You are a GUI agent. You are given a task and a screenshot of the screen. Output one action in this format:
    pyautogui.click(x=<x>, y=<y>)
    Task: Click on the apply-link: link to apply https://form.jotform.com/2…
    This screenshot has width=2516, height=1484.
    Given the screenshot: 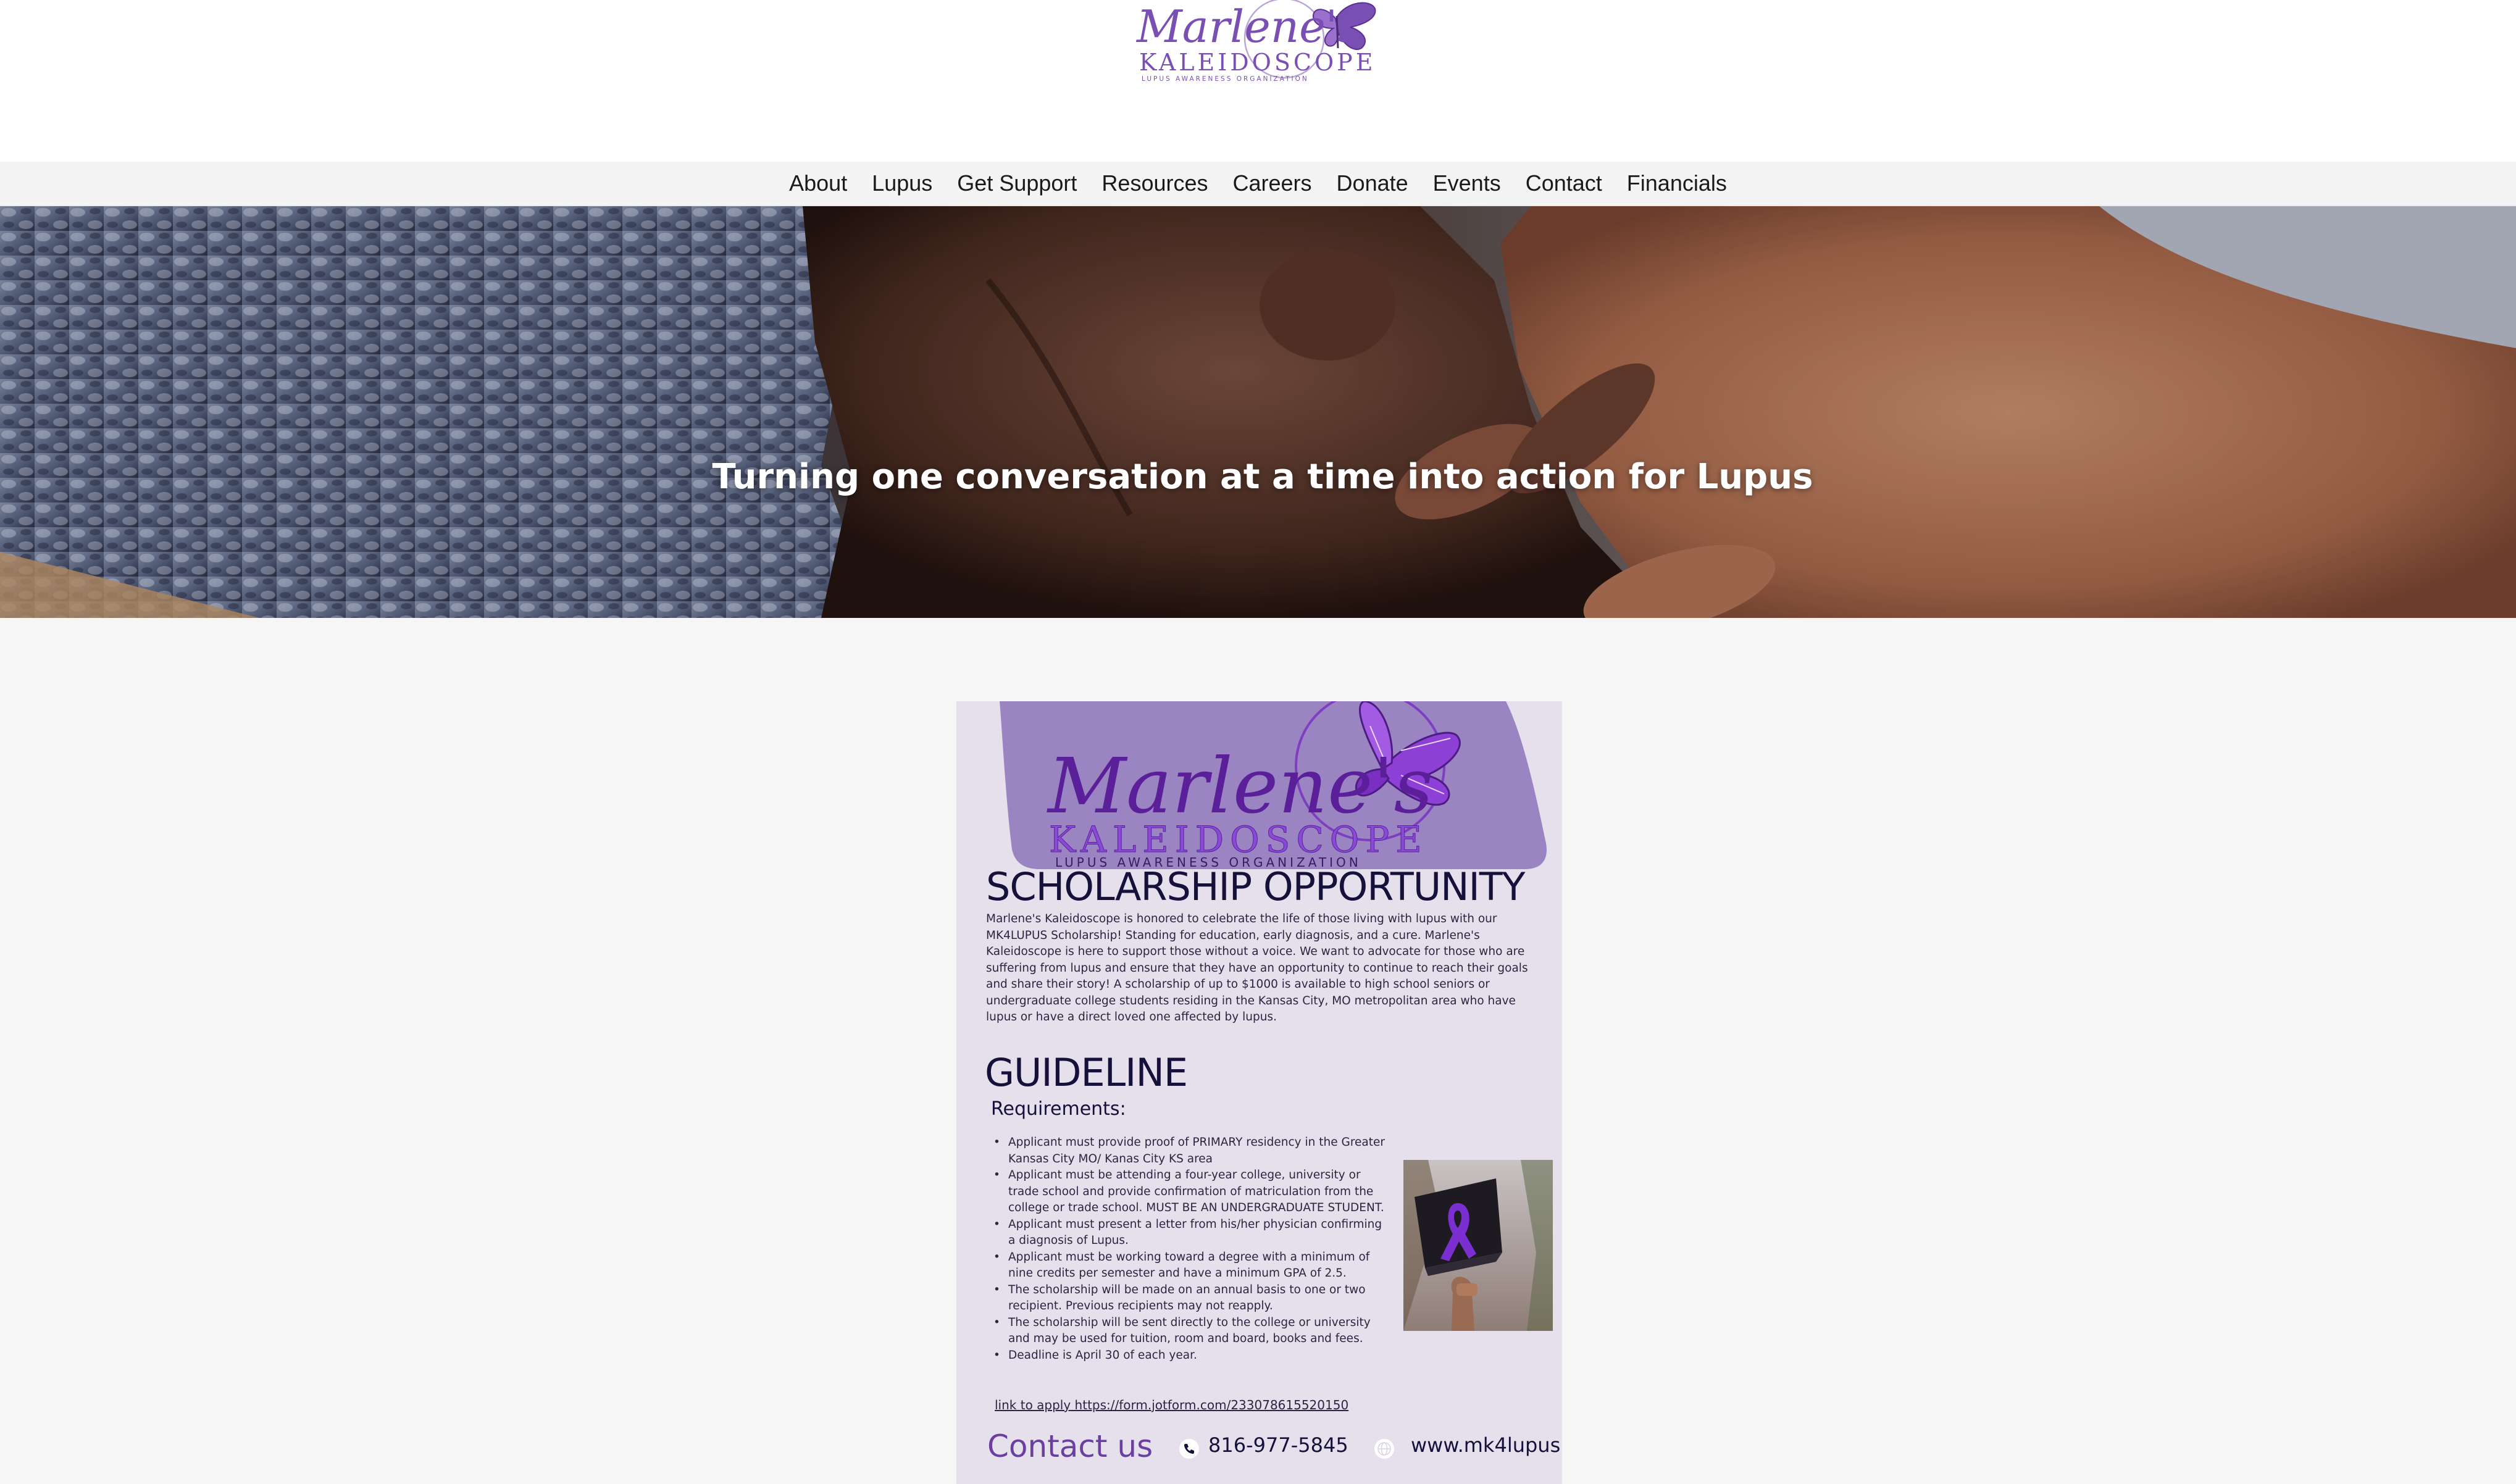 What is the action you would take?
    pyautogui.click(x=1171, y=1405)
    